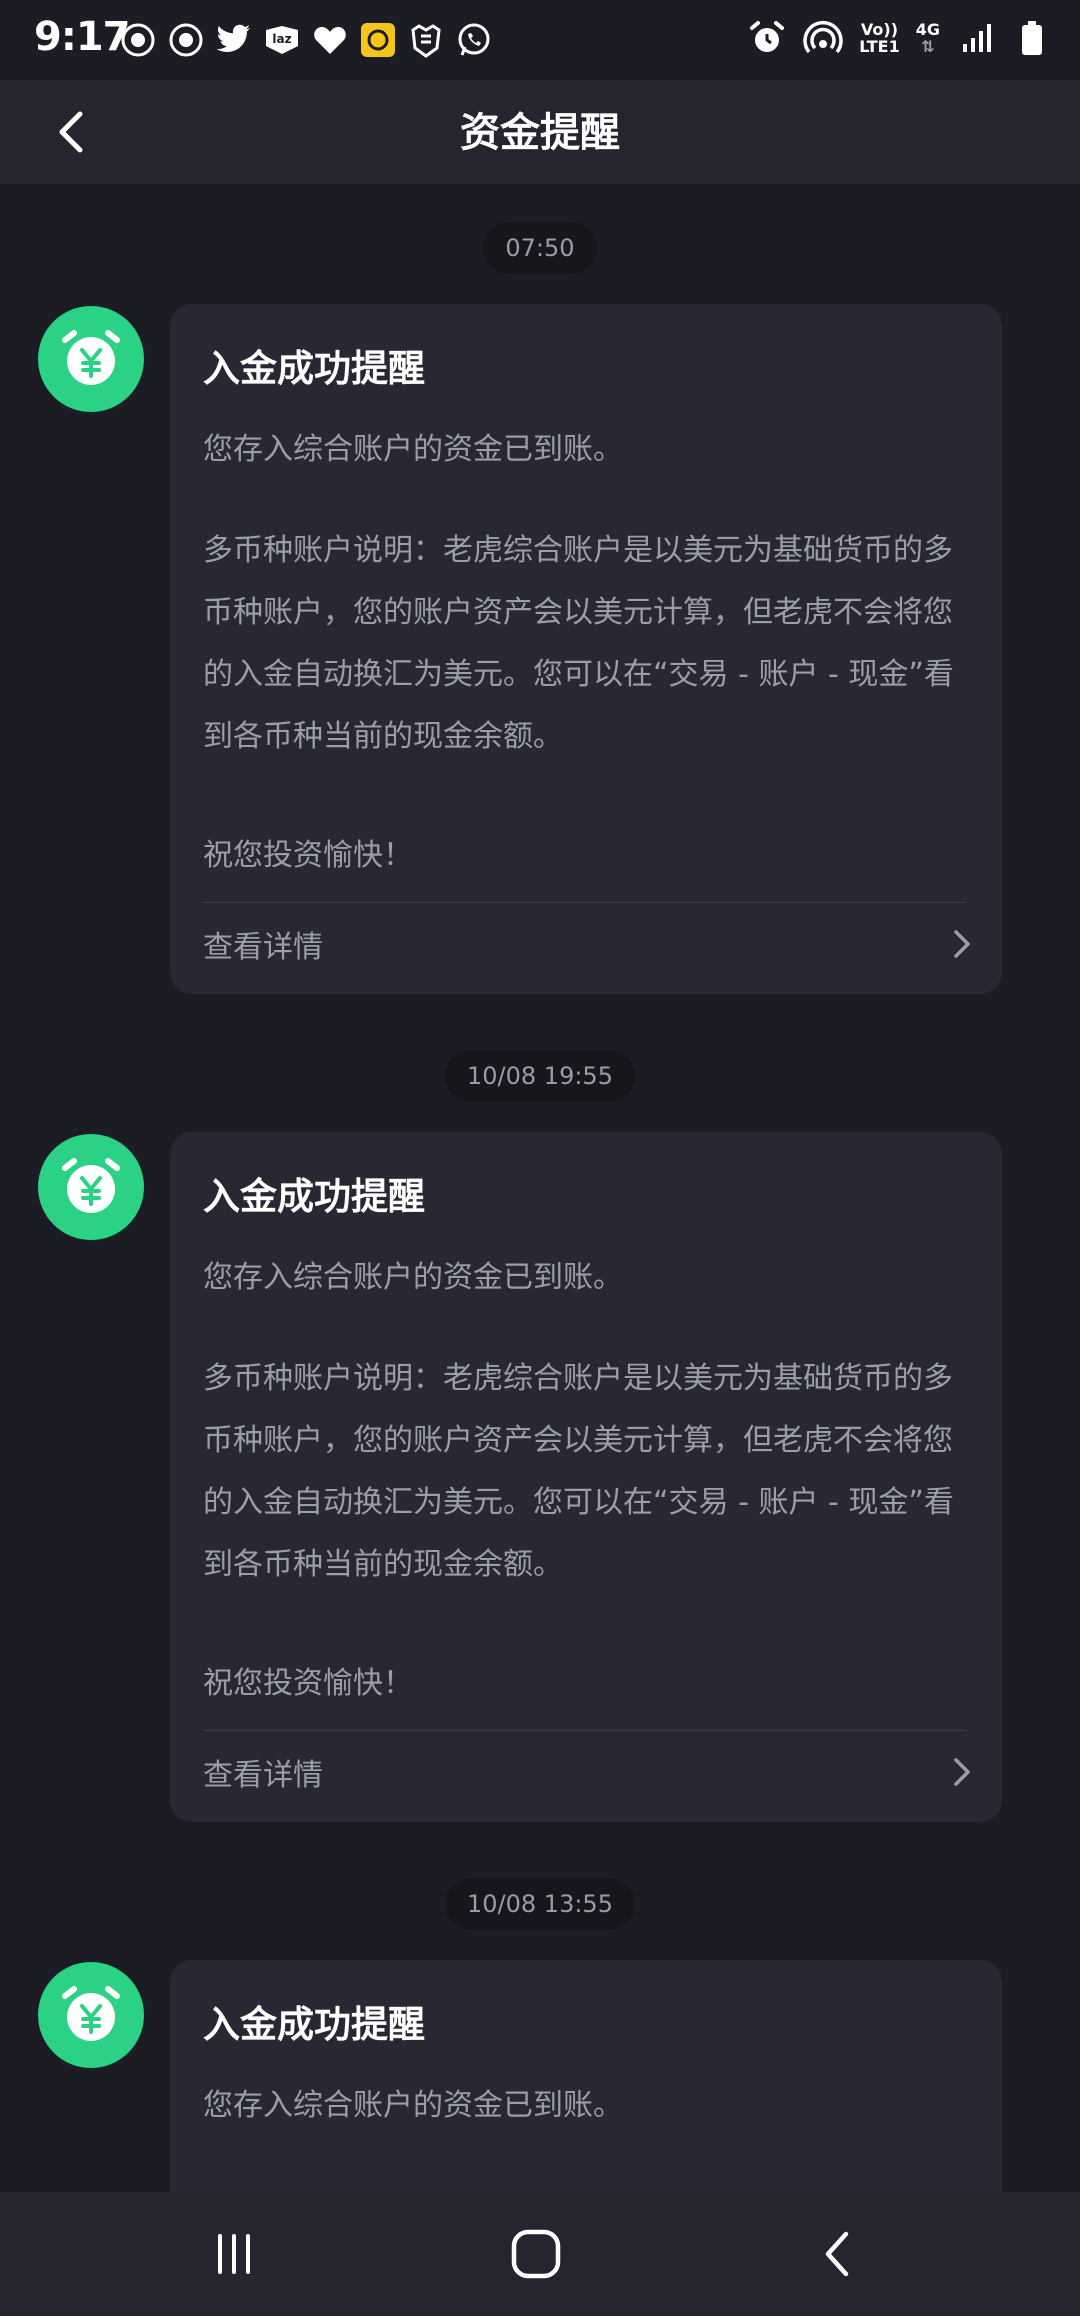  Describe the element at coordinates (540, 40) in the screenshot. I see `status-bar: 9:17 laz Vo)) LTE1 4G ⇅` at that location.